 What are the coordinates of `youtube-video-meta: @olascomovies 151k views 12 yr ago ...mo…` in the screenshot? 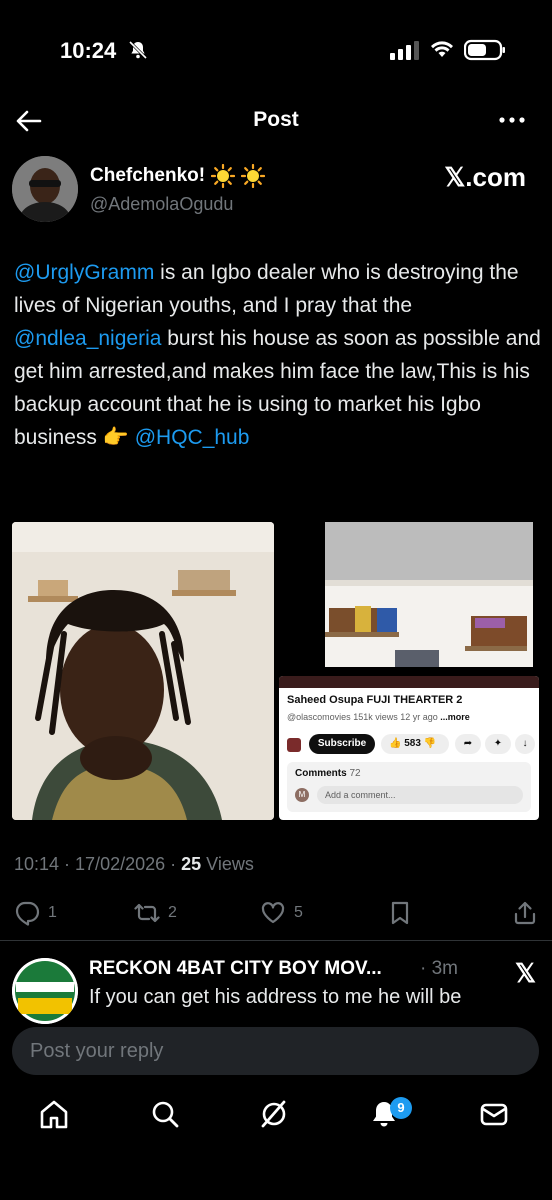 It's located at (378, 717).